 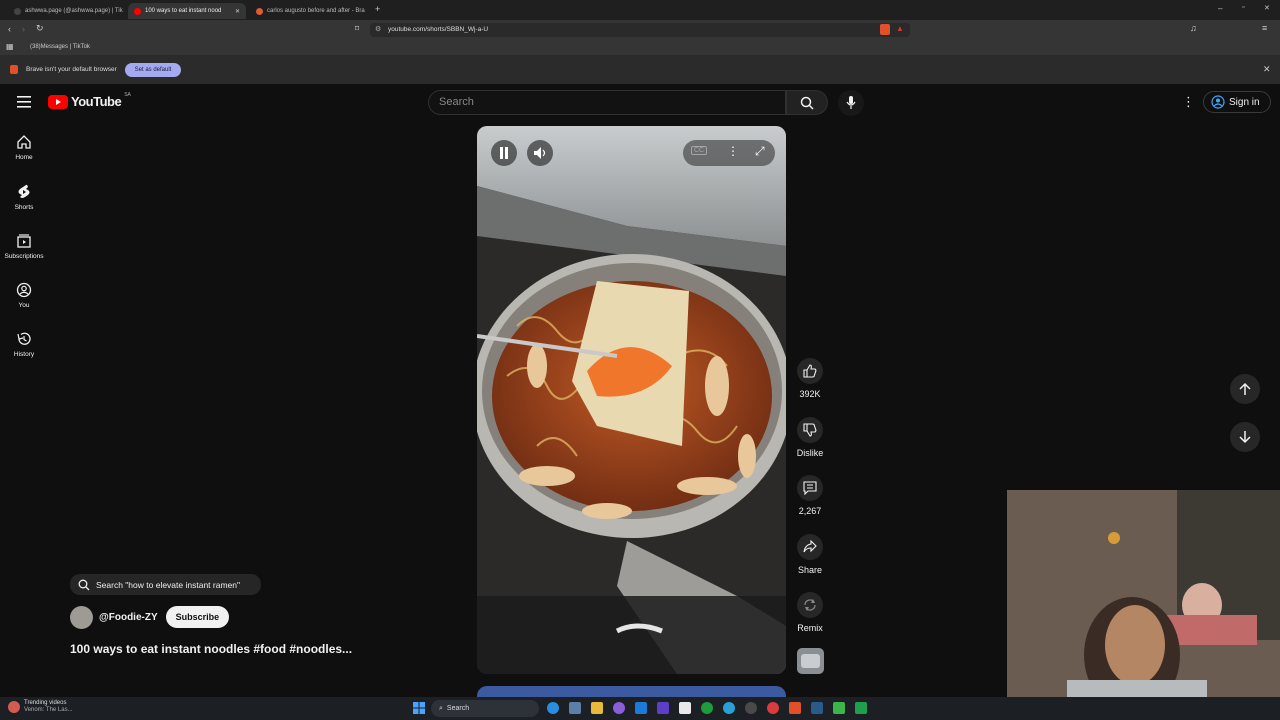 I want to click on tab-tiktok: ashwwa.page (@ashwwa.page) | Tik, so click(x=67, y=11).